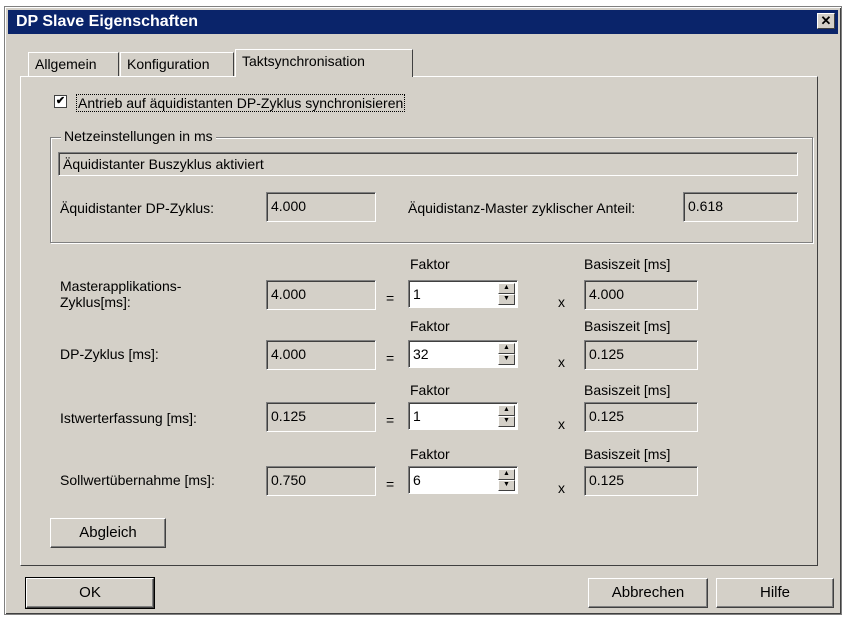  I want to click on master-share-field: 0.618, so click(740, 207).